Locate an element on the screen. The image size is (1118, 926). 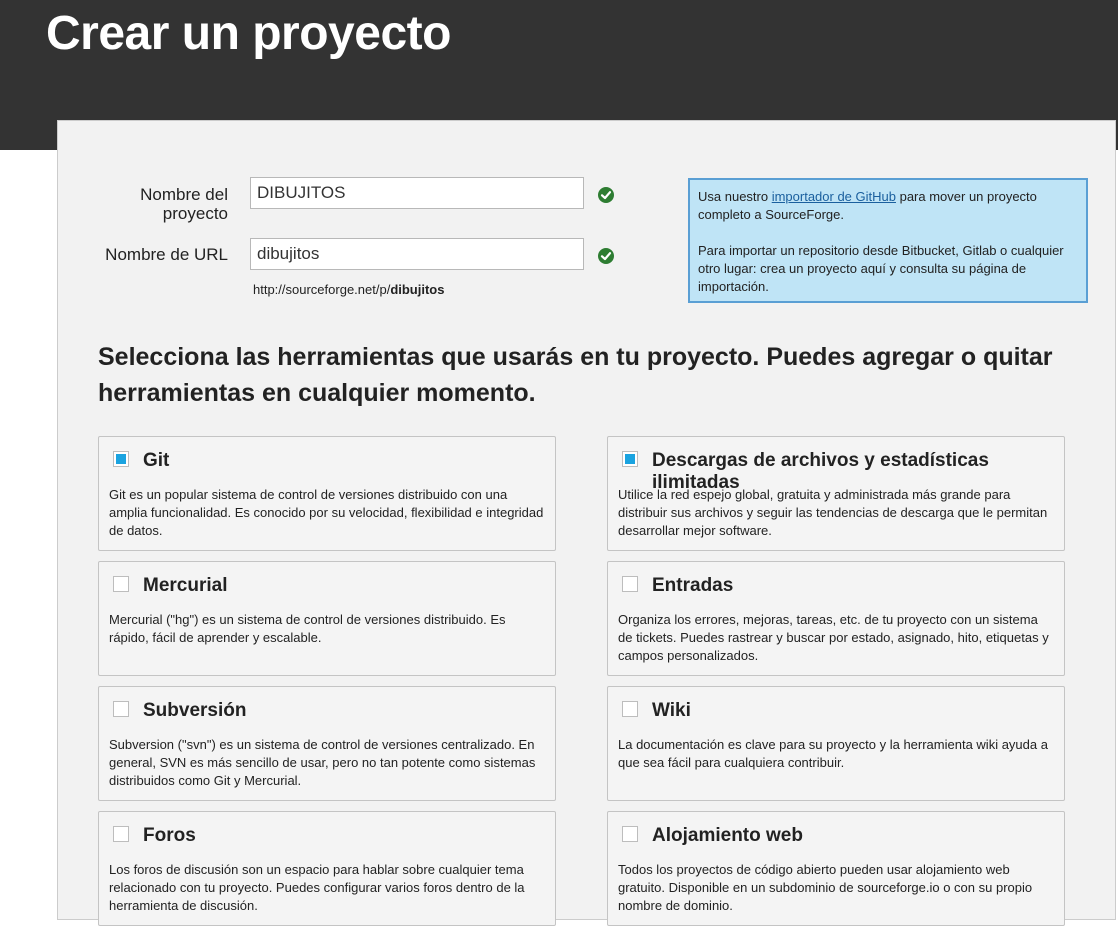
url-slug: dibujitos is located at coordinates (417, 289).